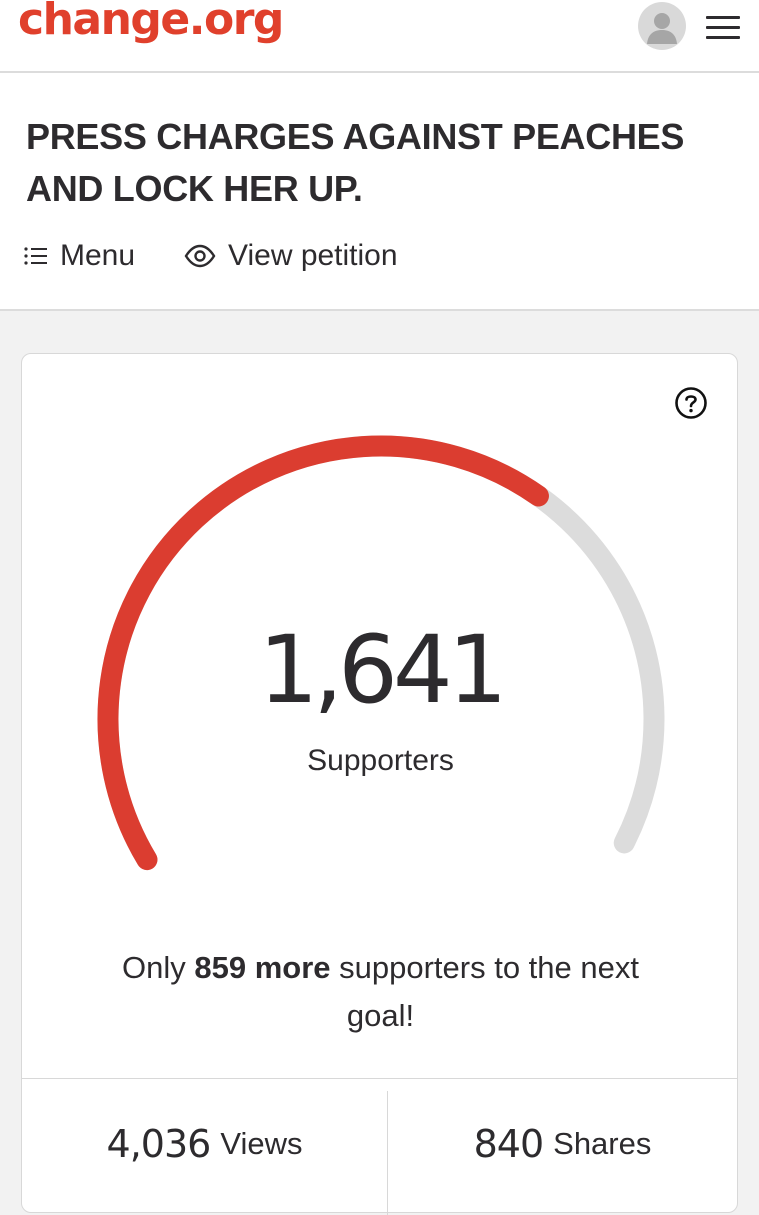 This screenshot has height=1215, width=759. What do you see at coordinates (662, 26) in the screenshot?
I see `user-avatar-icon` at bounding box center [662, 26].